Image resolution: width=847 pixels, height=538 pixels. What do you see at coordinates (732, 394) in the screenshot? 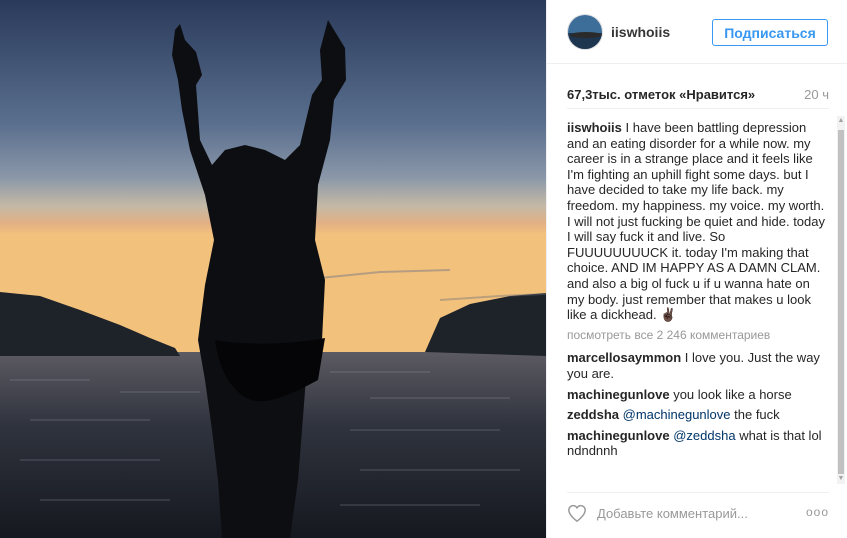
I see `comment-text: you look like a horse` at bounding box center [732, 394].